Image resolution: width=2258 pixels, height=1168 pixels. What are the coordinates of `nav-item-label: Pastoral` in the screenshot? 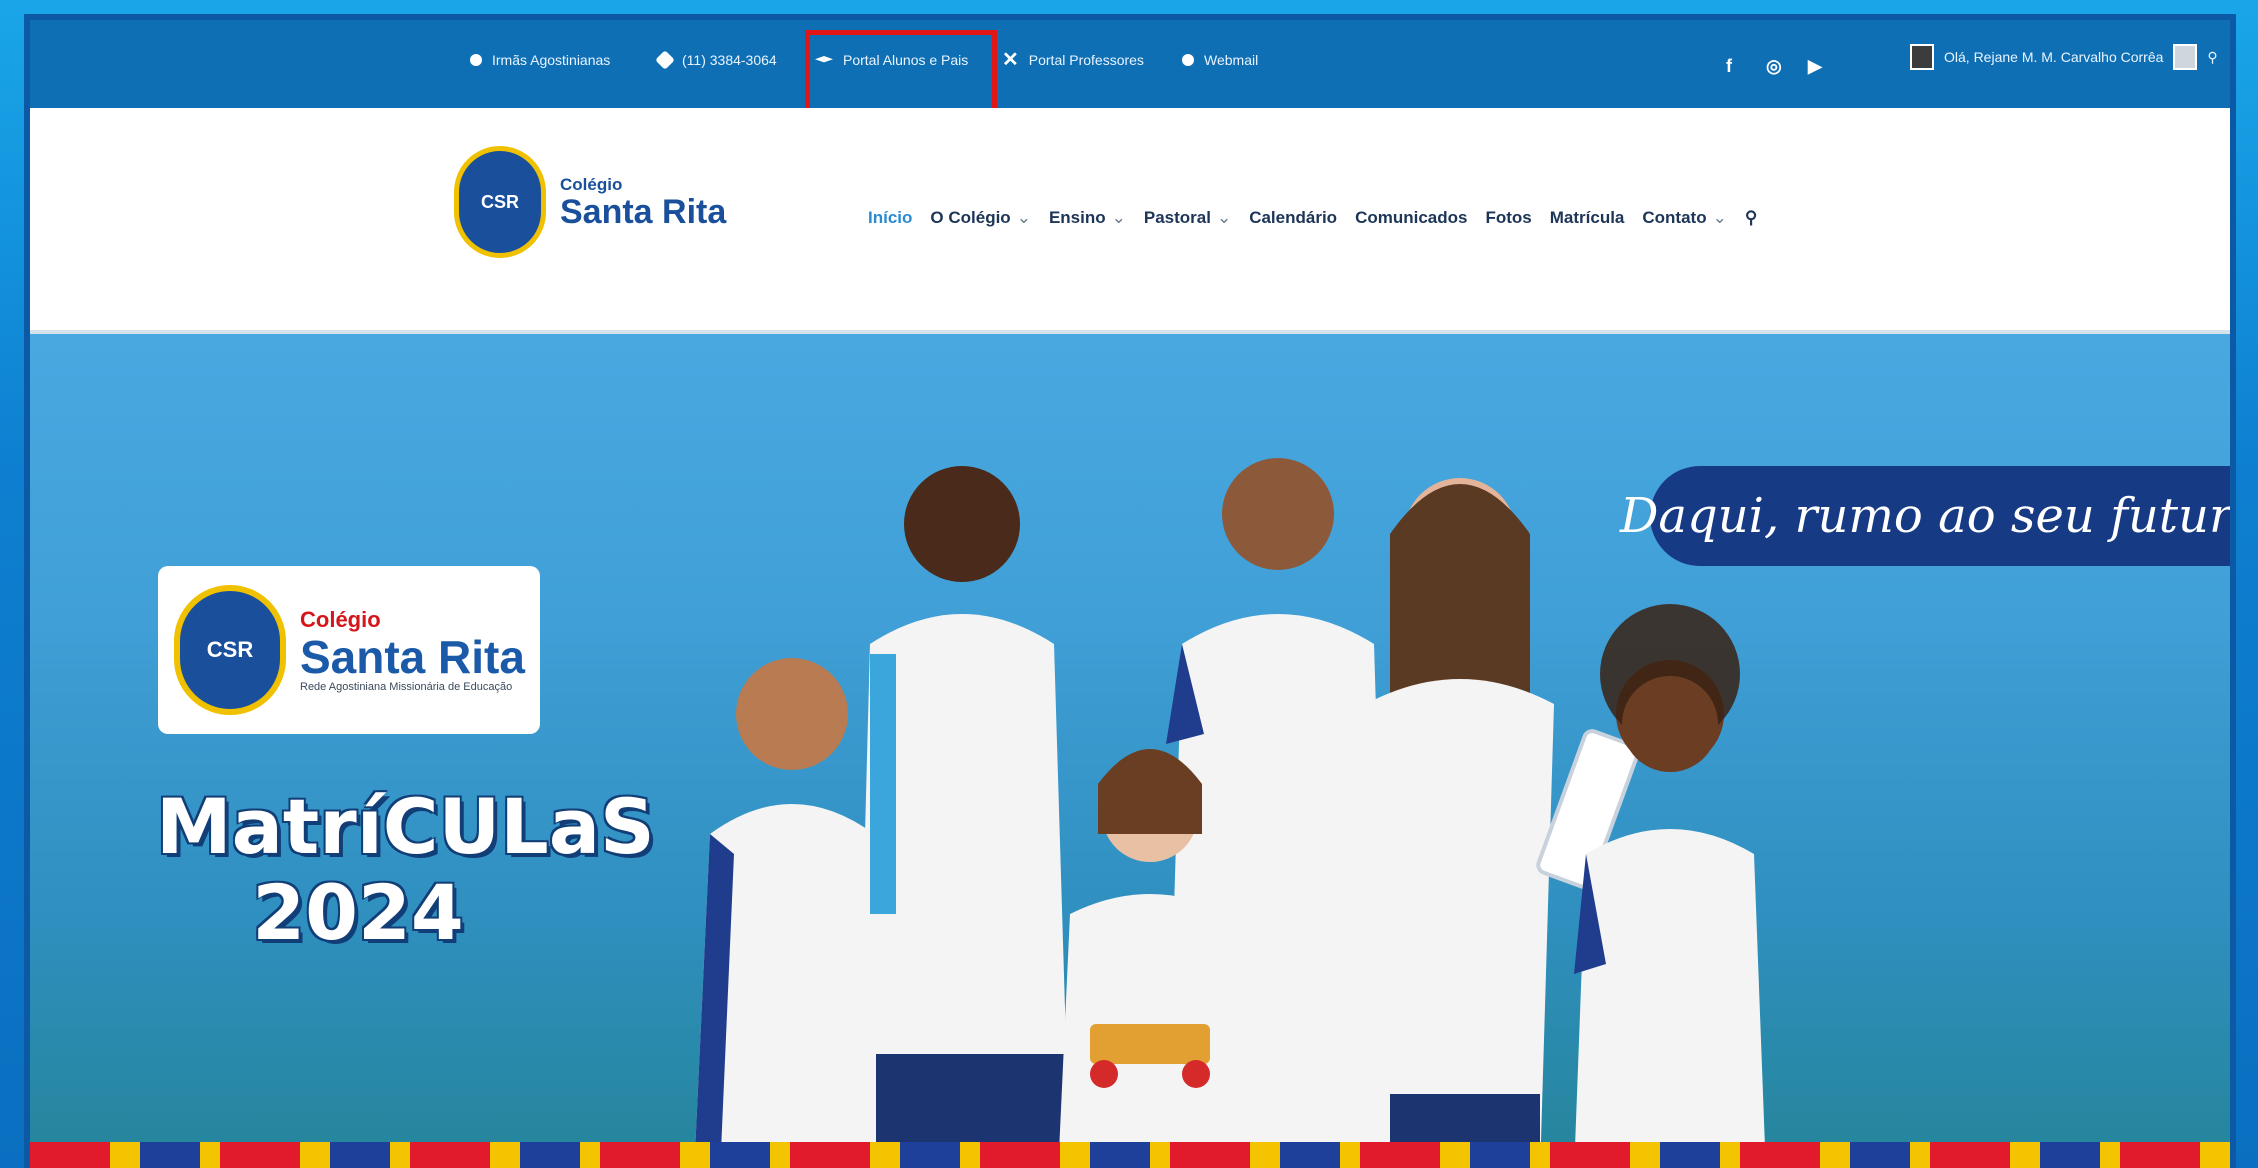 It's located at (1177, 217).